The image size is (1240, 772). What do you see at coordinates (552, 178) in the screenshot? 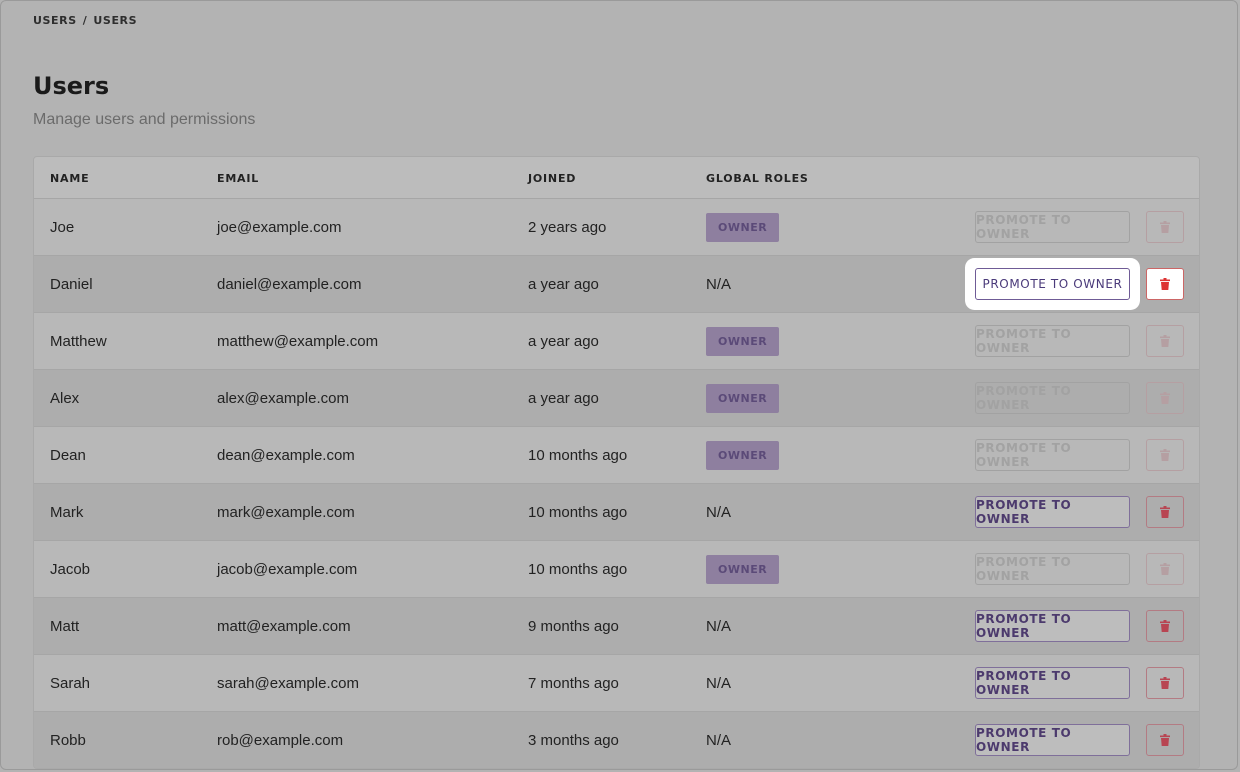
I see `header-joined: JOINED` at bounding box center [552, 178].